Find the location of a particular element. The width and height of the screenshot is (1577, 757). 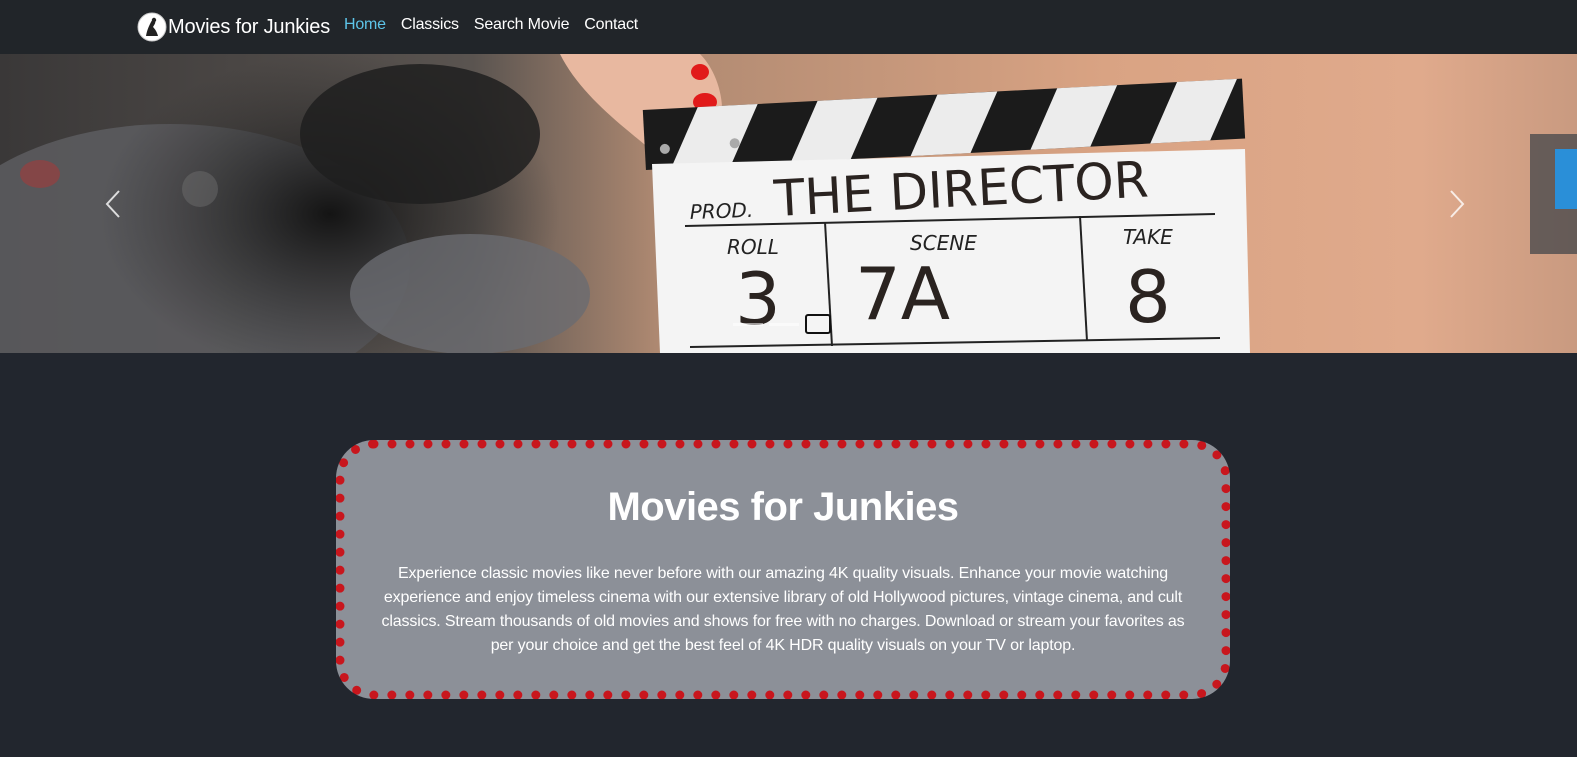

slate-roll-label: ROLL is located at coordinates (753, 247).